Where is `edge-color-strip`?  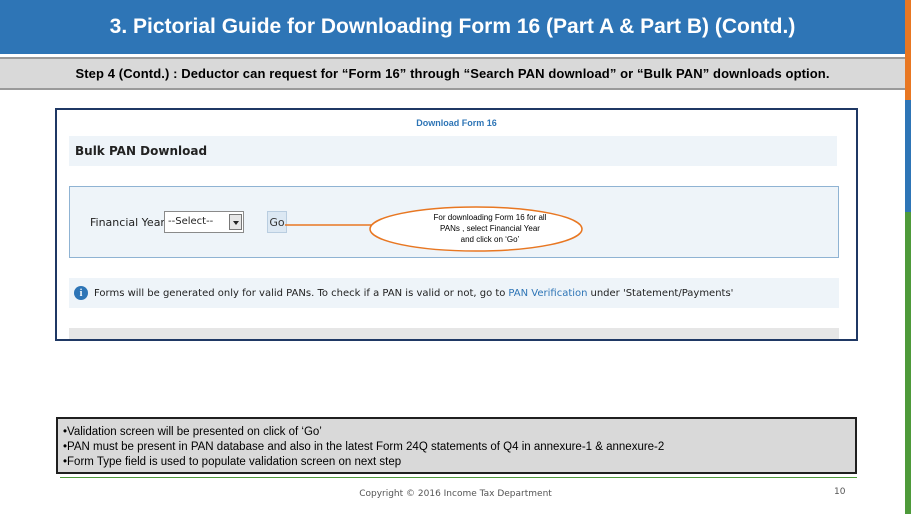 edge-color-strip is located at coordinates (908, 257).